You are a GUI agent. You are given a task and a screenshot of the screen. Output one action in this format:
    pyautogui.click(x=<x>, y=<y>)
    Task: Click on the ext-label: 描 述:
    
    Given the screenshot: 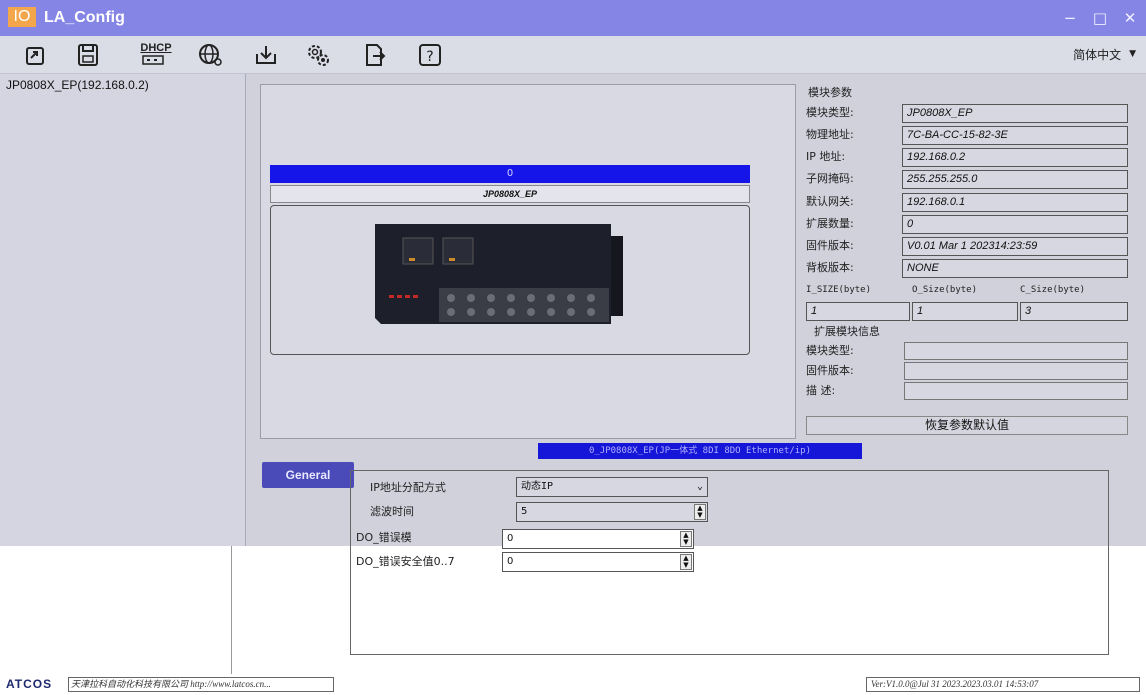 What is the action you would take?
    pyautogui.click(x=821, y=390)
    